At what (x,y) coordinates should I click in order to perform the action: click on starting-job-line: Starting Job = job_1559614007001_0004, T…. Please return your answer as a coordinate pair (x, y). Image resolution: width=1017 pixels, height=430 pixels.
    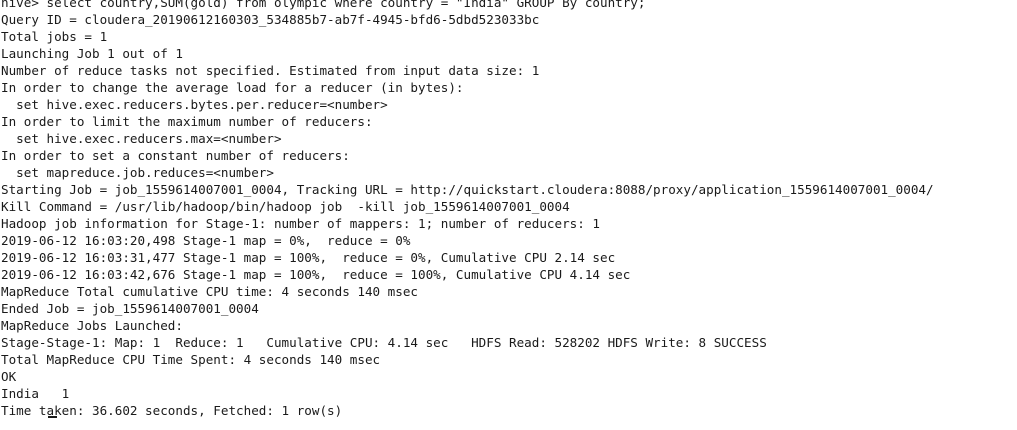
    Looking at the image, I should click on (467, 189).